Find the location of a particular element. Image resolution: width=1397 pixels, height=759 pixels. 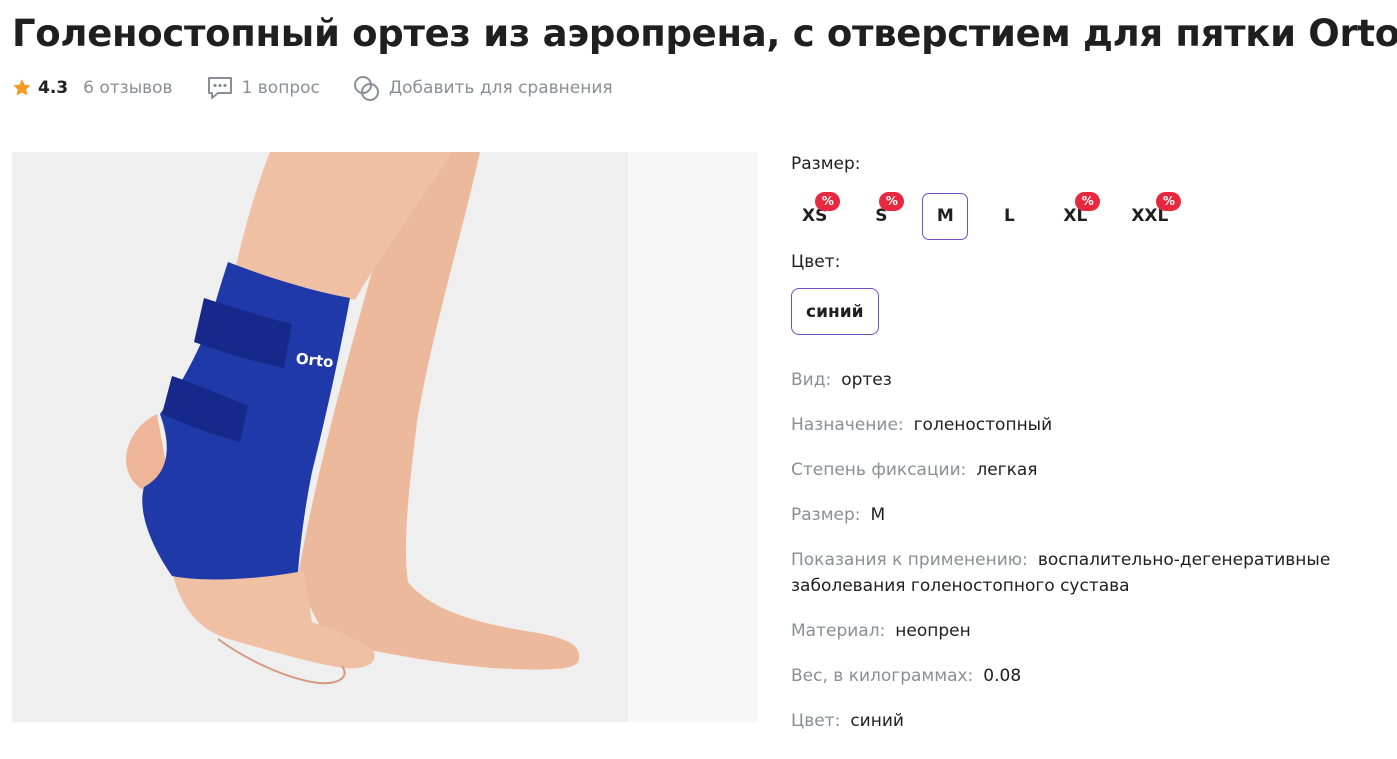

spec-key: Цвет: is located at coordinates (816, 721).